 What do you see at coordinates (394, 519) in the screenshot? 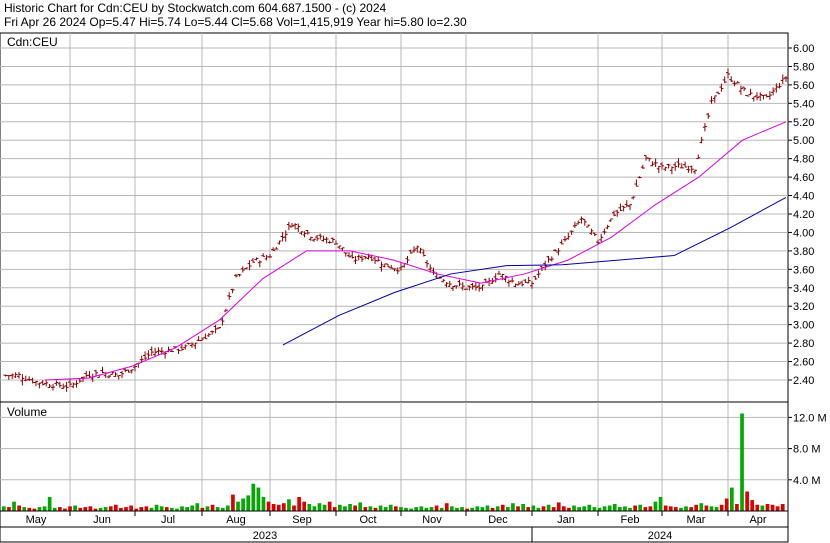
I see `time-axis-months` at bounding box center [394, 519].